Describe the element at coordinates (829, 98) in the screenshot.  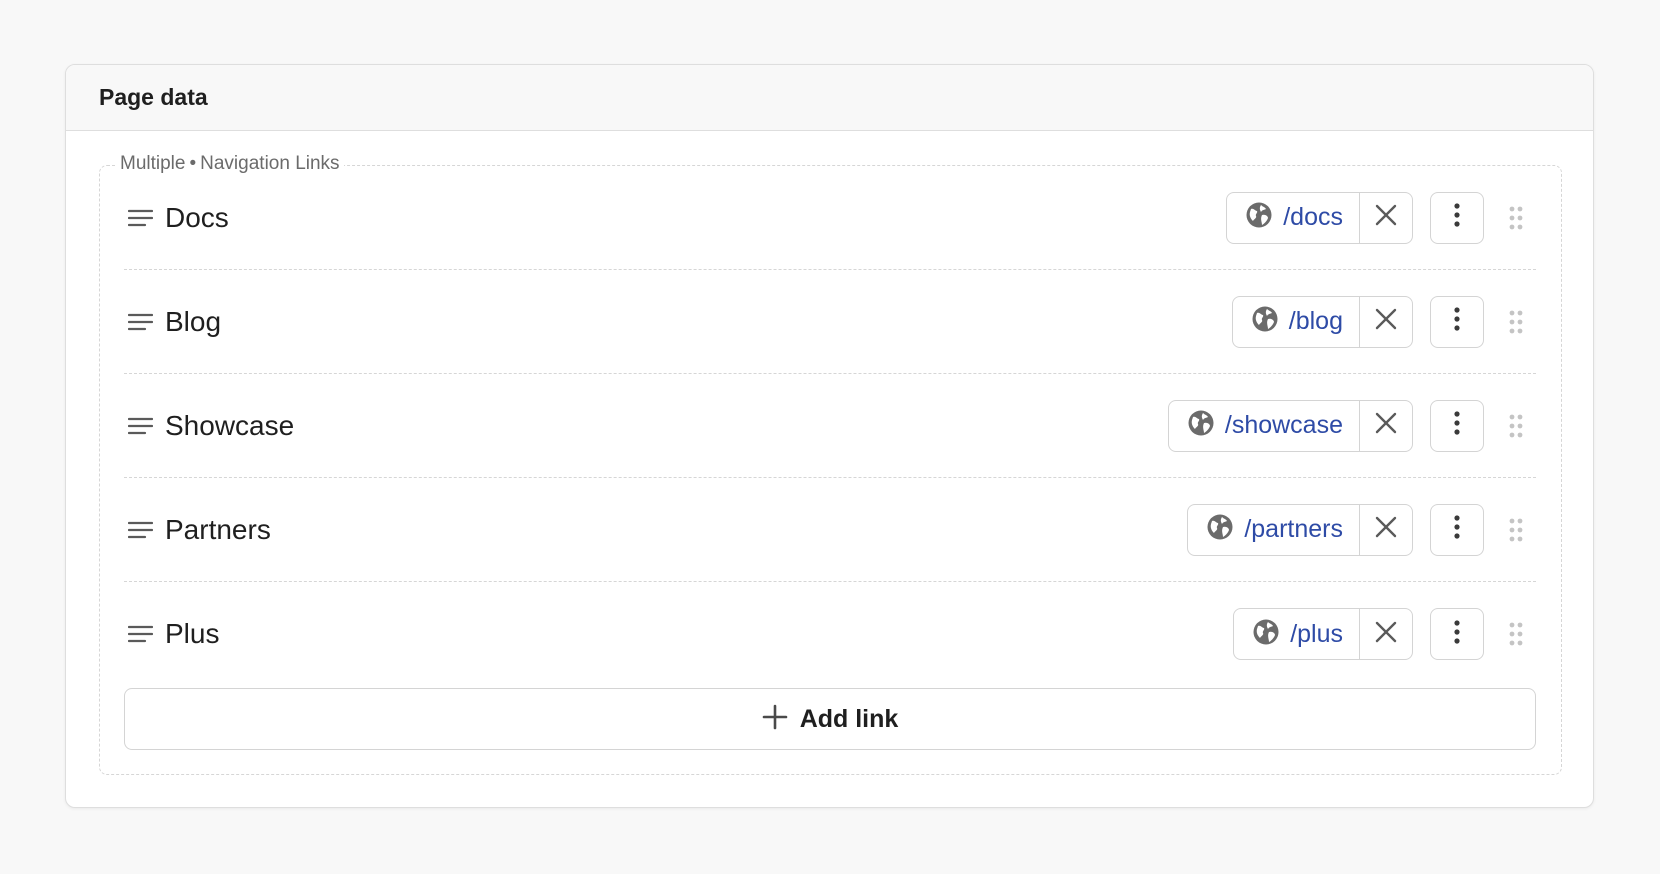
I see `panel-header: Page data` at that location.